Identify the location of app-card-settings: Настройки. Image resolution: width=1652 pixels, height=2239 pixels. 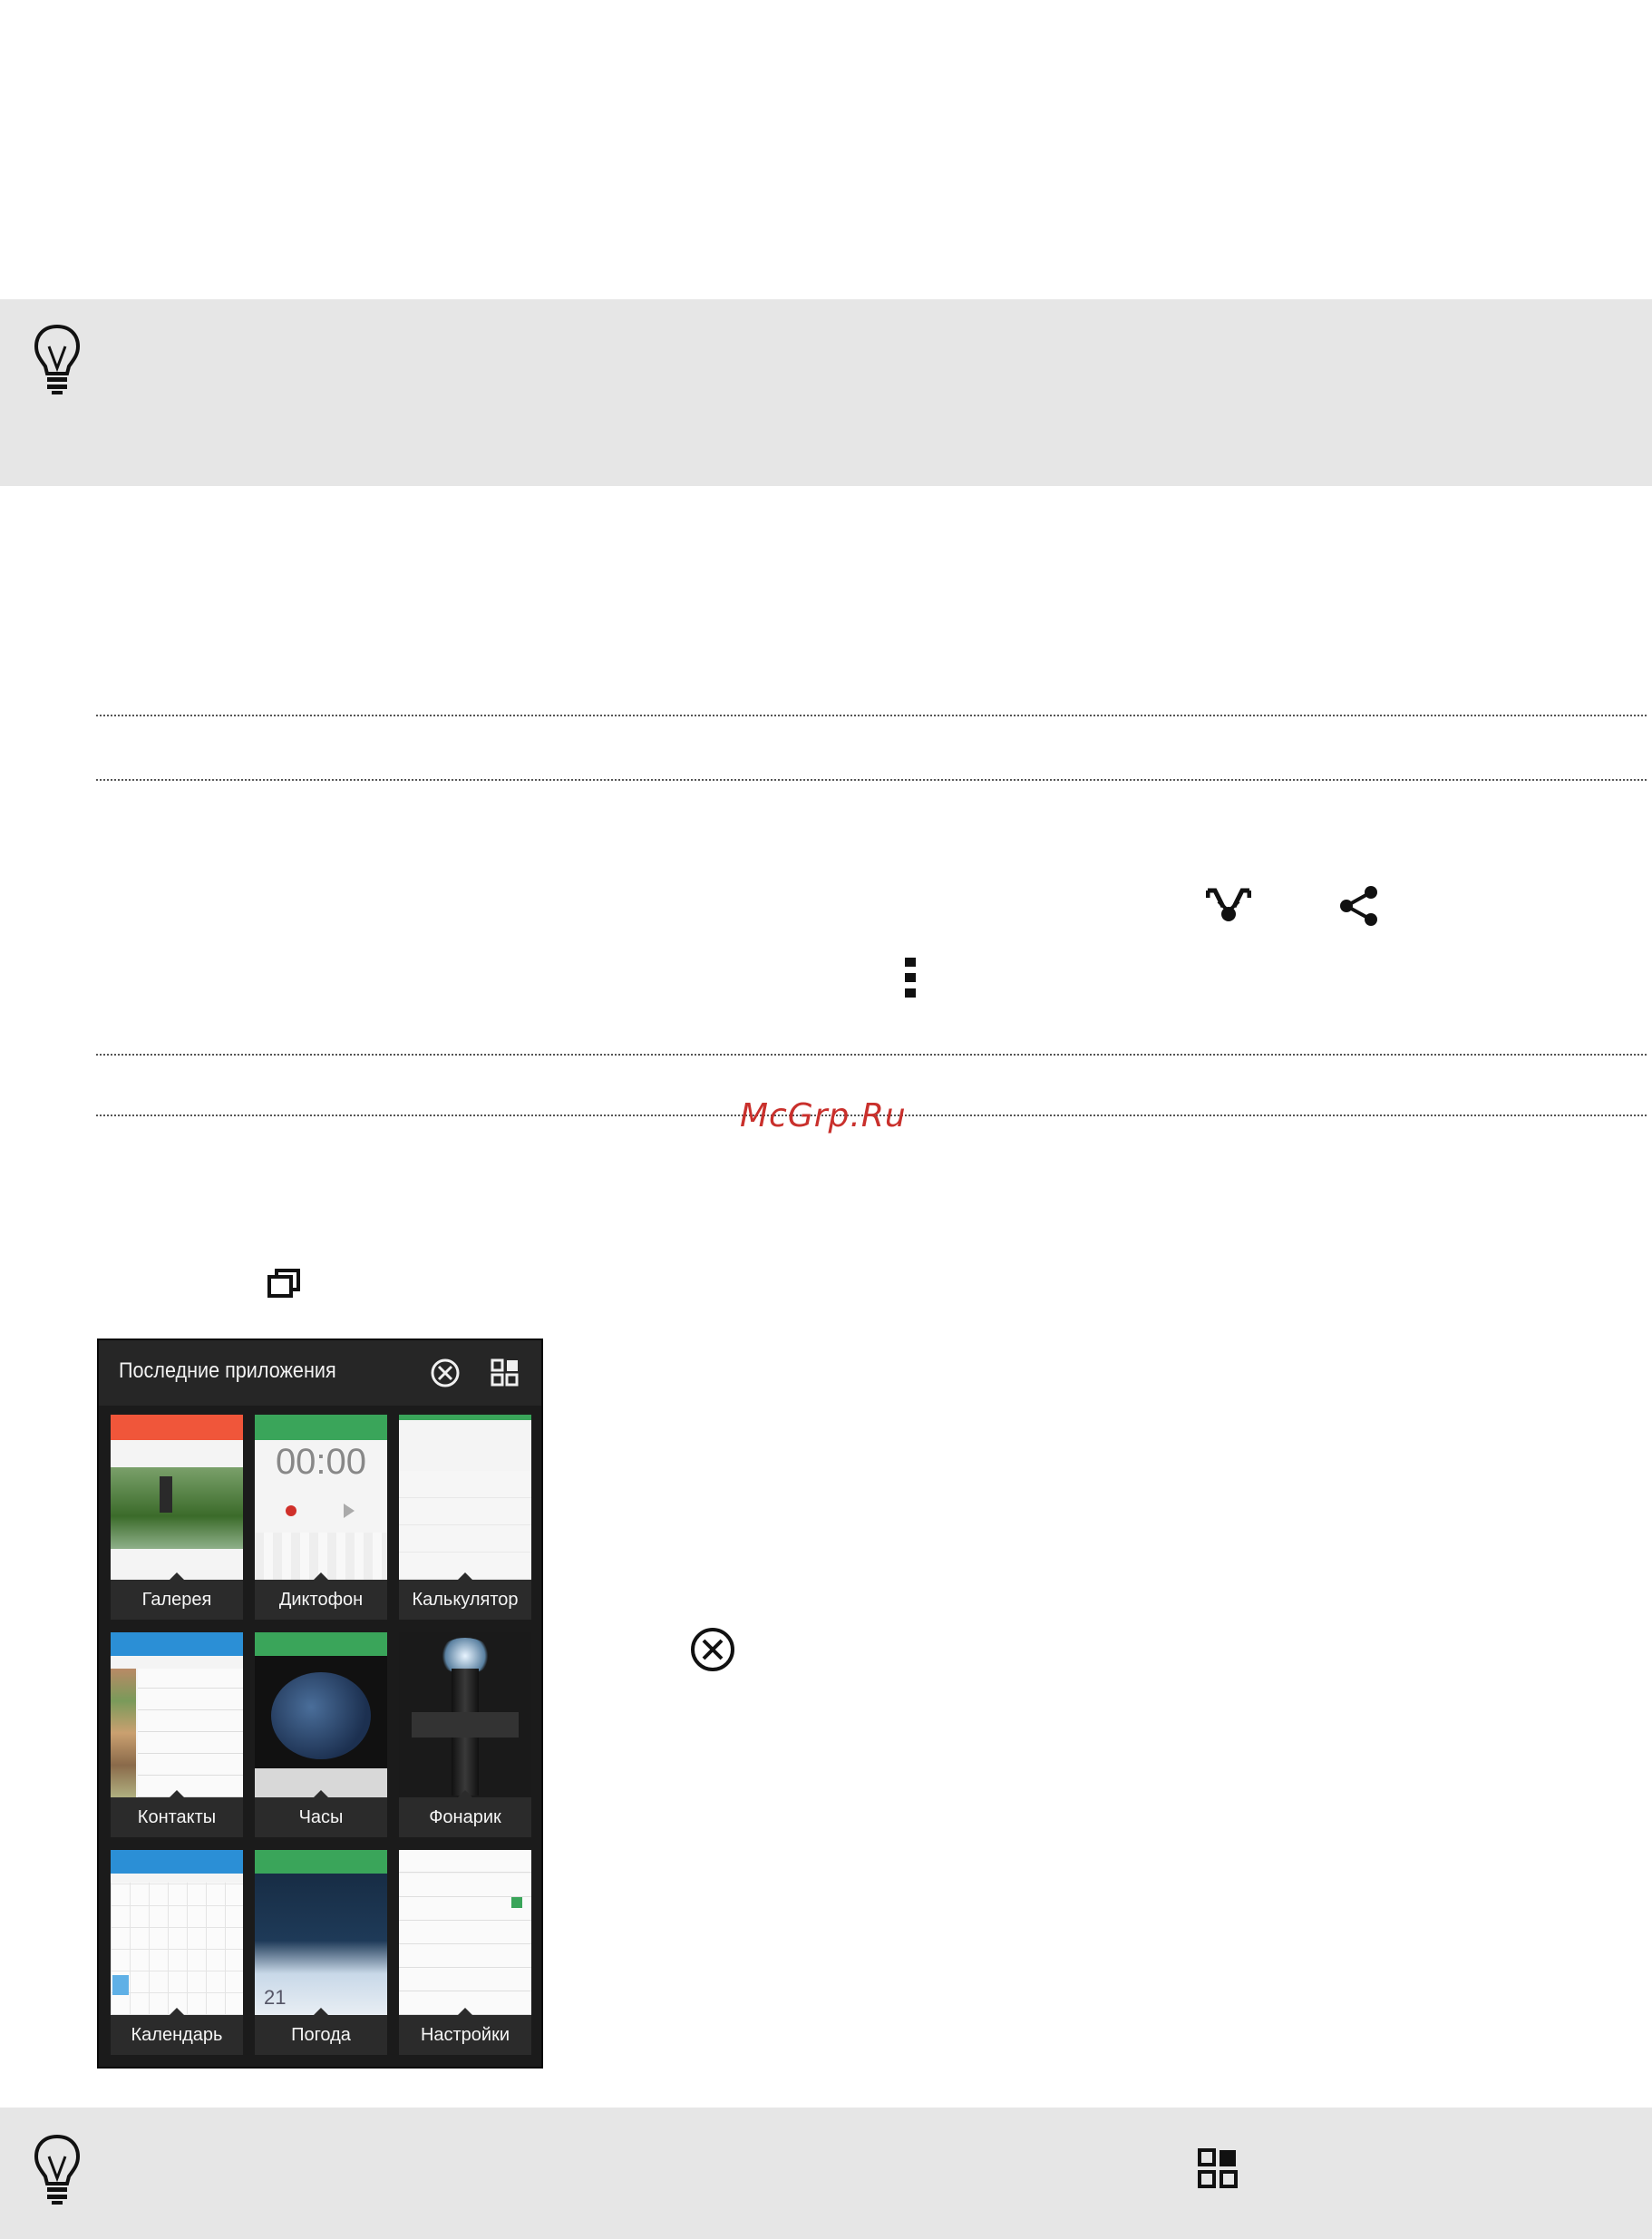
(465, 1953).